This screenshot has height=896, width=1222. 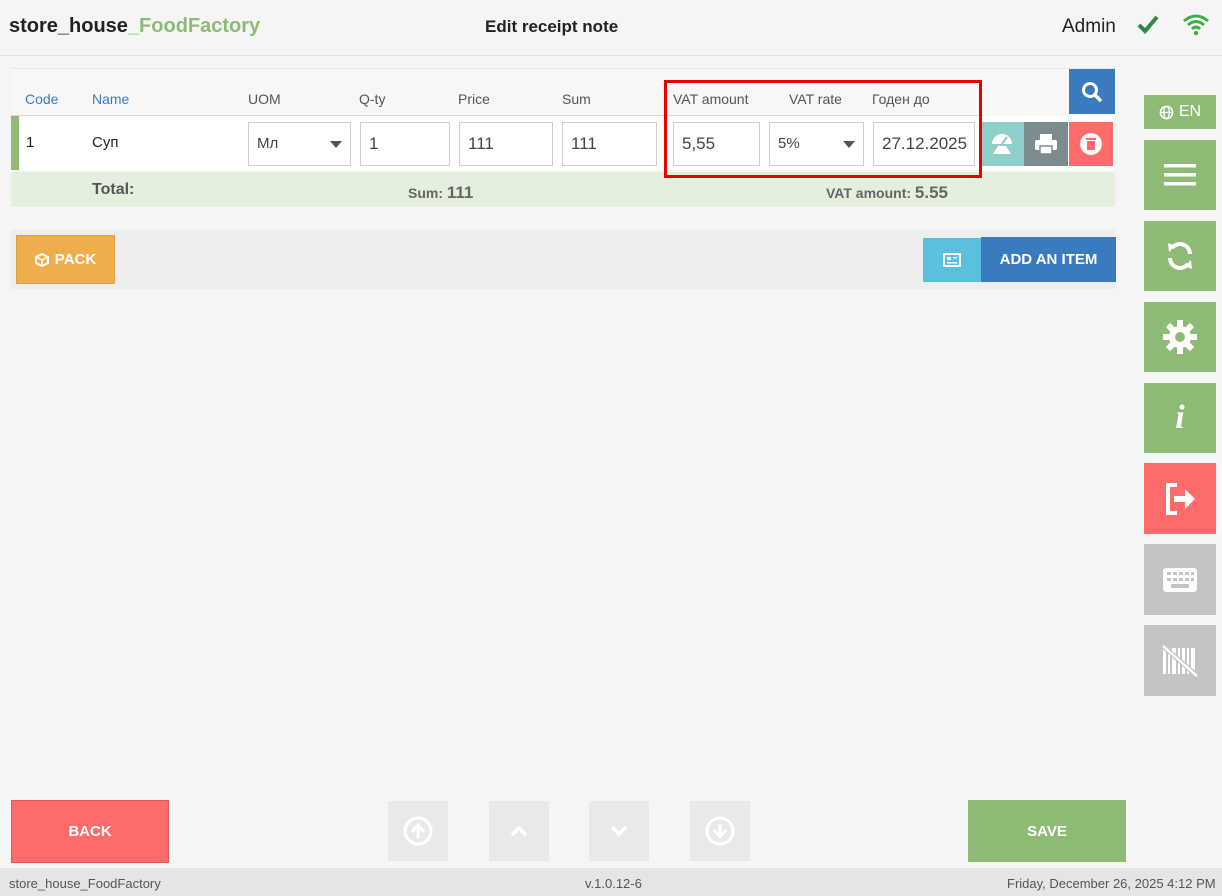 I want to click on scroll-down-button, so click(x=619, y=831).